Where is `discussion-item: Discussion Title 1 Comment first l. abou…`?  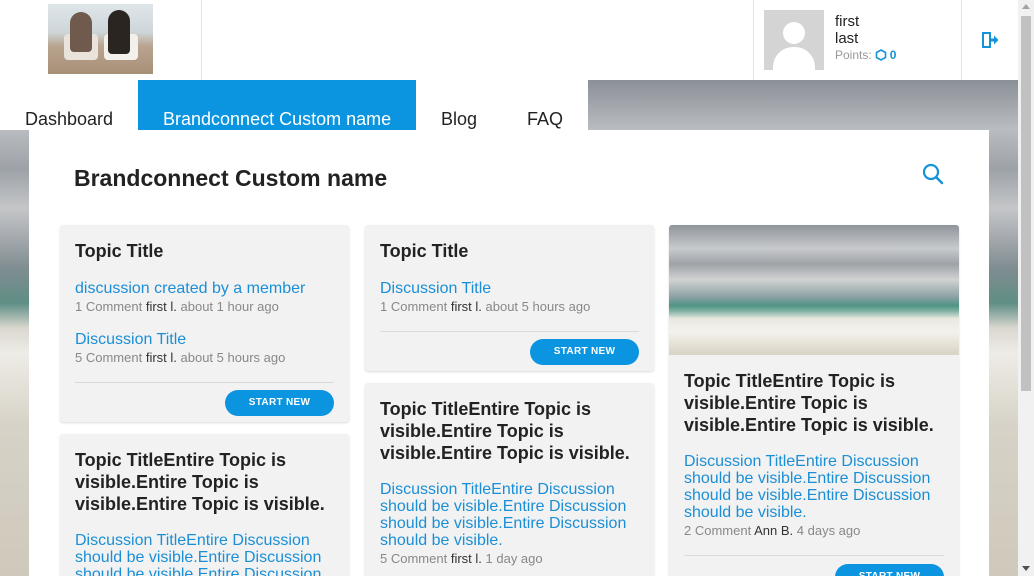 discussion-item: Discussion Title 1 Comment first l. abou… is located at coordinates (510, 297).